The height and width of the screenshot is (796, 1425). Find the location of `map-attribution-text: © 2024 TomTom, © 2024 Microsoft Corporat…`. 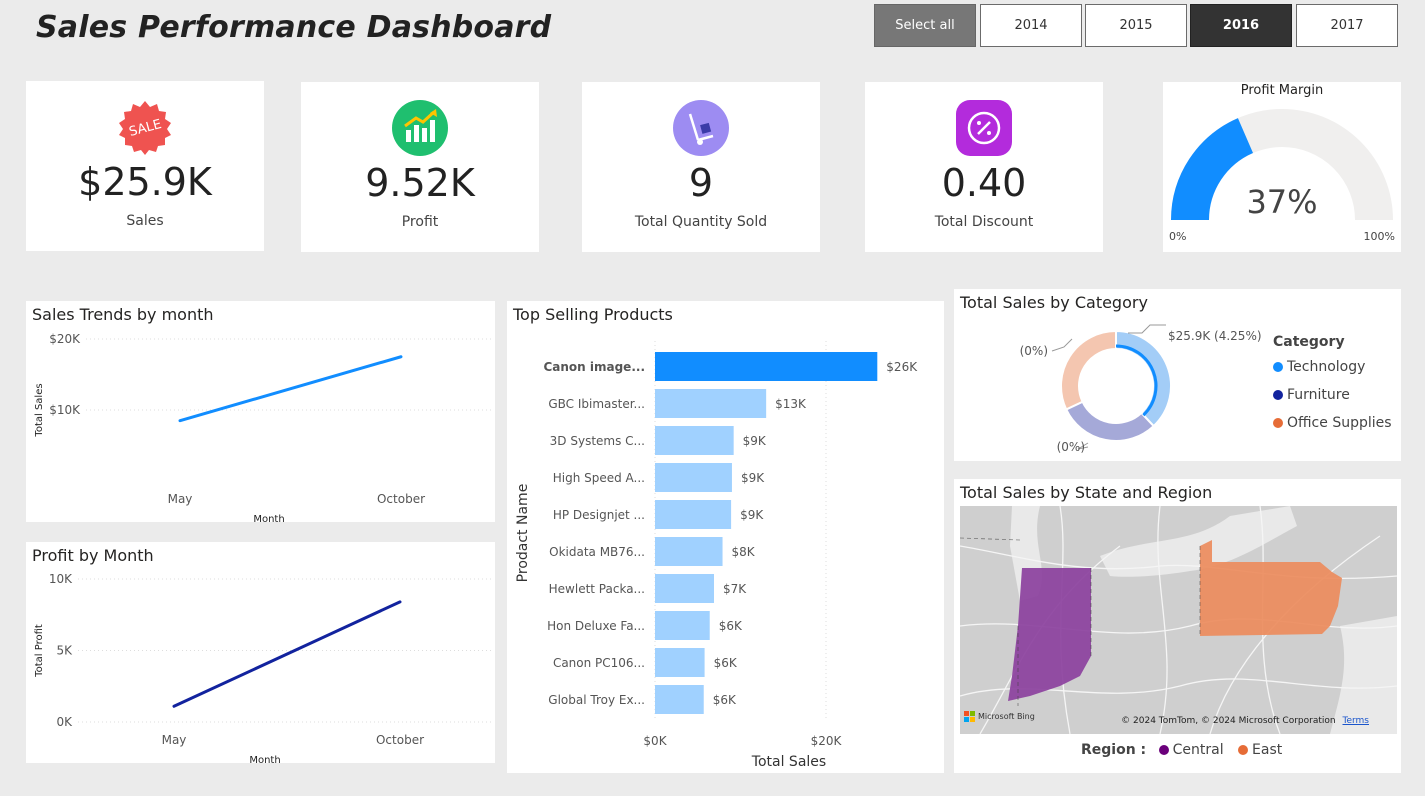

map-attribution-text: © 2024 TomTom, © 2024 Microsoft Corporat… is located at coordinates (1228, 721).